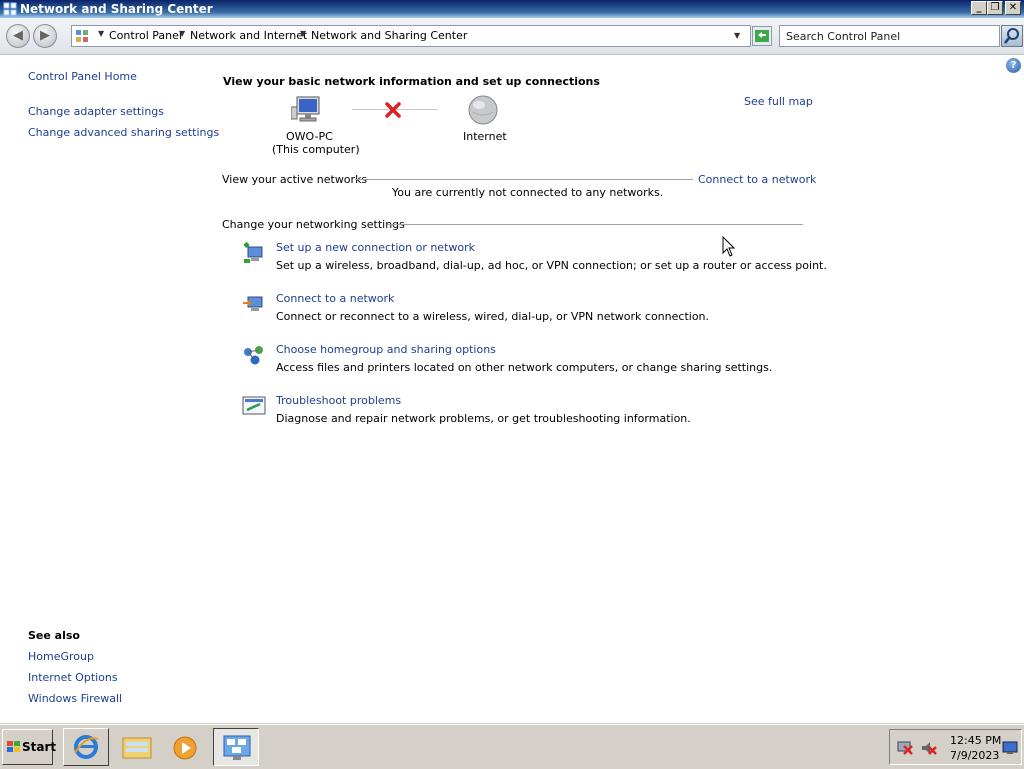 This screenshot has width=1024, height=769. Describe the element at coordinates (96, 111) in the screenshot. I see `change-adapter-settings-link: Change adapter settings` at that location.